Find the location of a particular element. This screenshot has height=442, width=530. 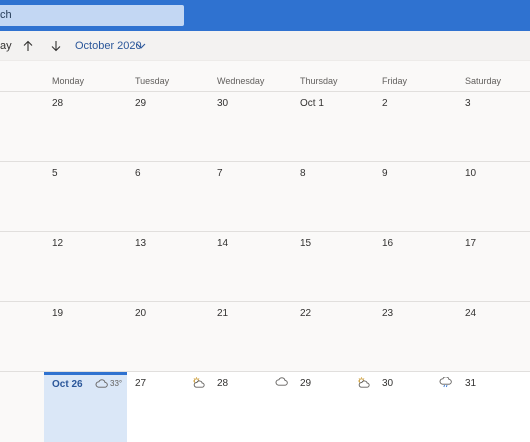

day-cell: 13 is located at coordinates (168, 267).